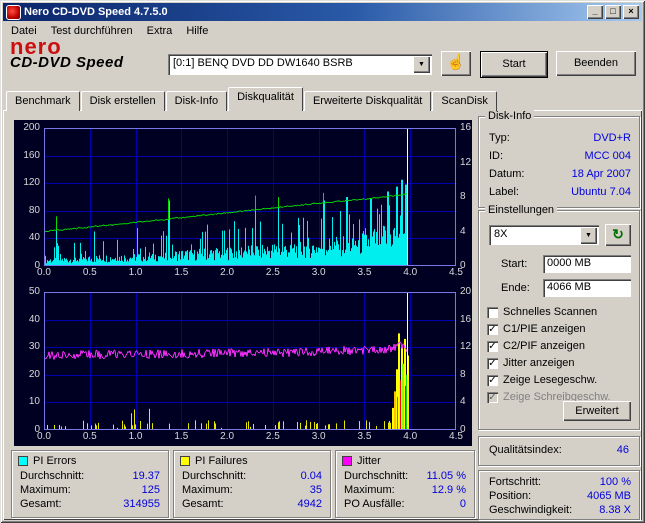  I want to click on menu-extra: Extra, so click(160, 31).